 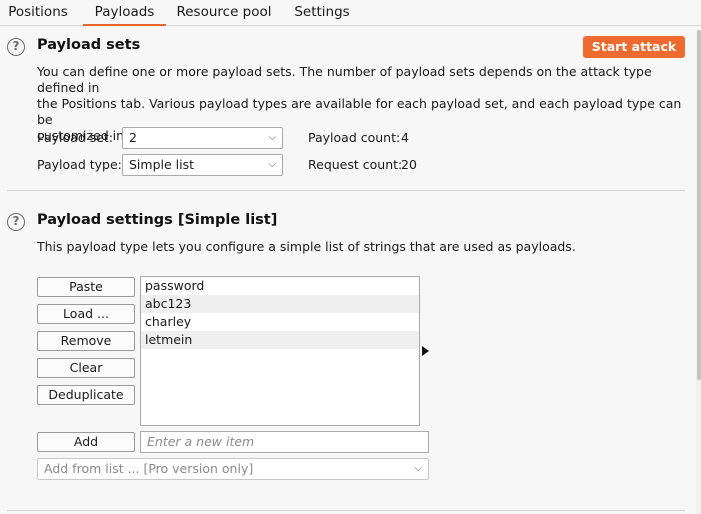 I want to click on tab-payloads: Payloads, so click(x=124, y=13).